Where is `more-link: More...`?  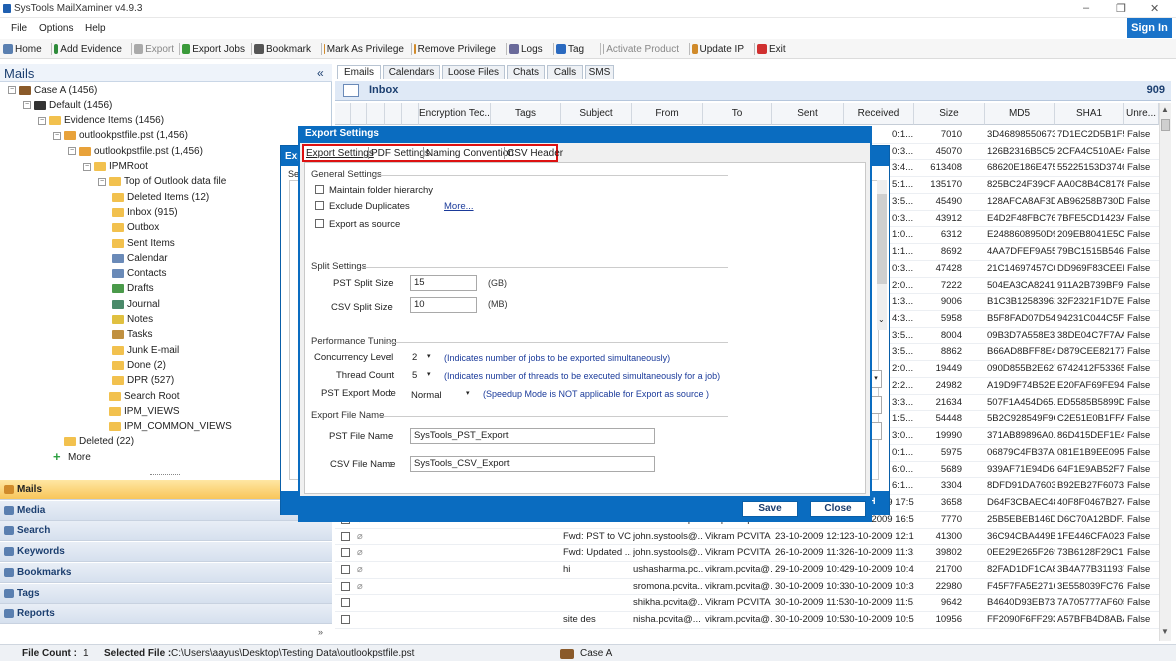
more-link: More... is located at coordinates (459, 206).